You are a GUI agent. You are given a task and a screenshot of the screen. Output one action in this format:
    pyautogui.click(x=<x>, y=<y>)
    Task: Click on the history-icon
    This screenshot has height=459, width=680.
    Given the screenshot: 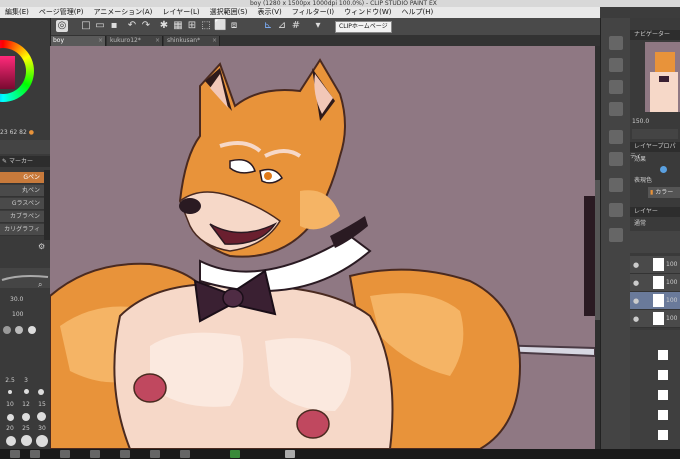 What is the action you would take?
    pyautogui.click(x=616, y=109)
    